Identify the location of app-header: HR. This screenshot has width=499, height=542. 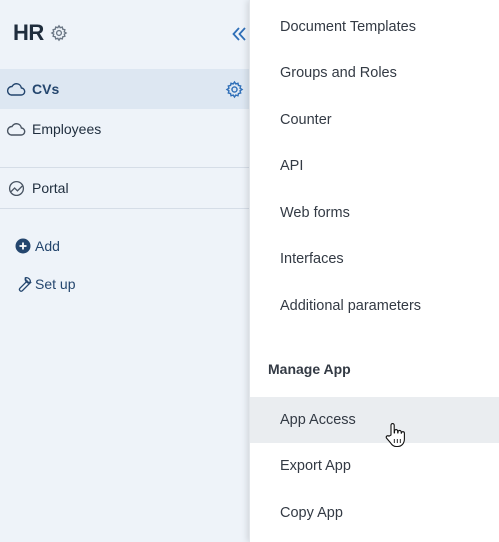
(40, 33).